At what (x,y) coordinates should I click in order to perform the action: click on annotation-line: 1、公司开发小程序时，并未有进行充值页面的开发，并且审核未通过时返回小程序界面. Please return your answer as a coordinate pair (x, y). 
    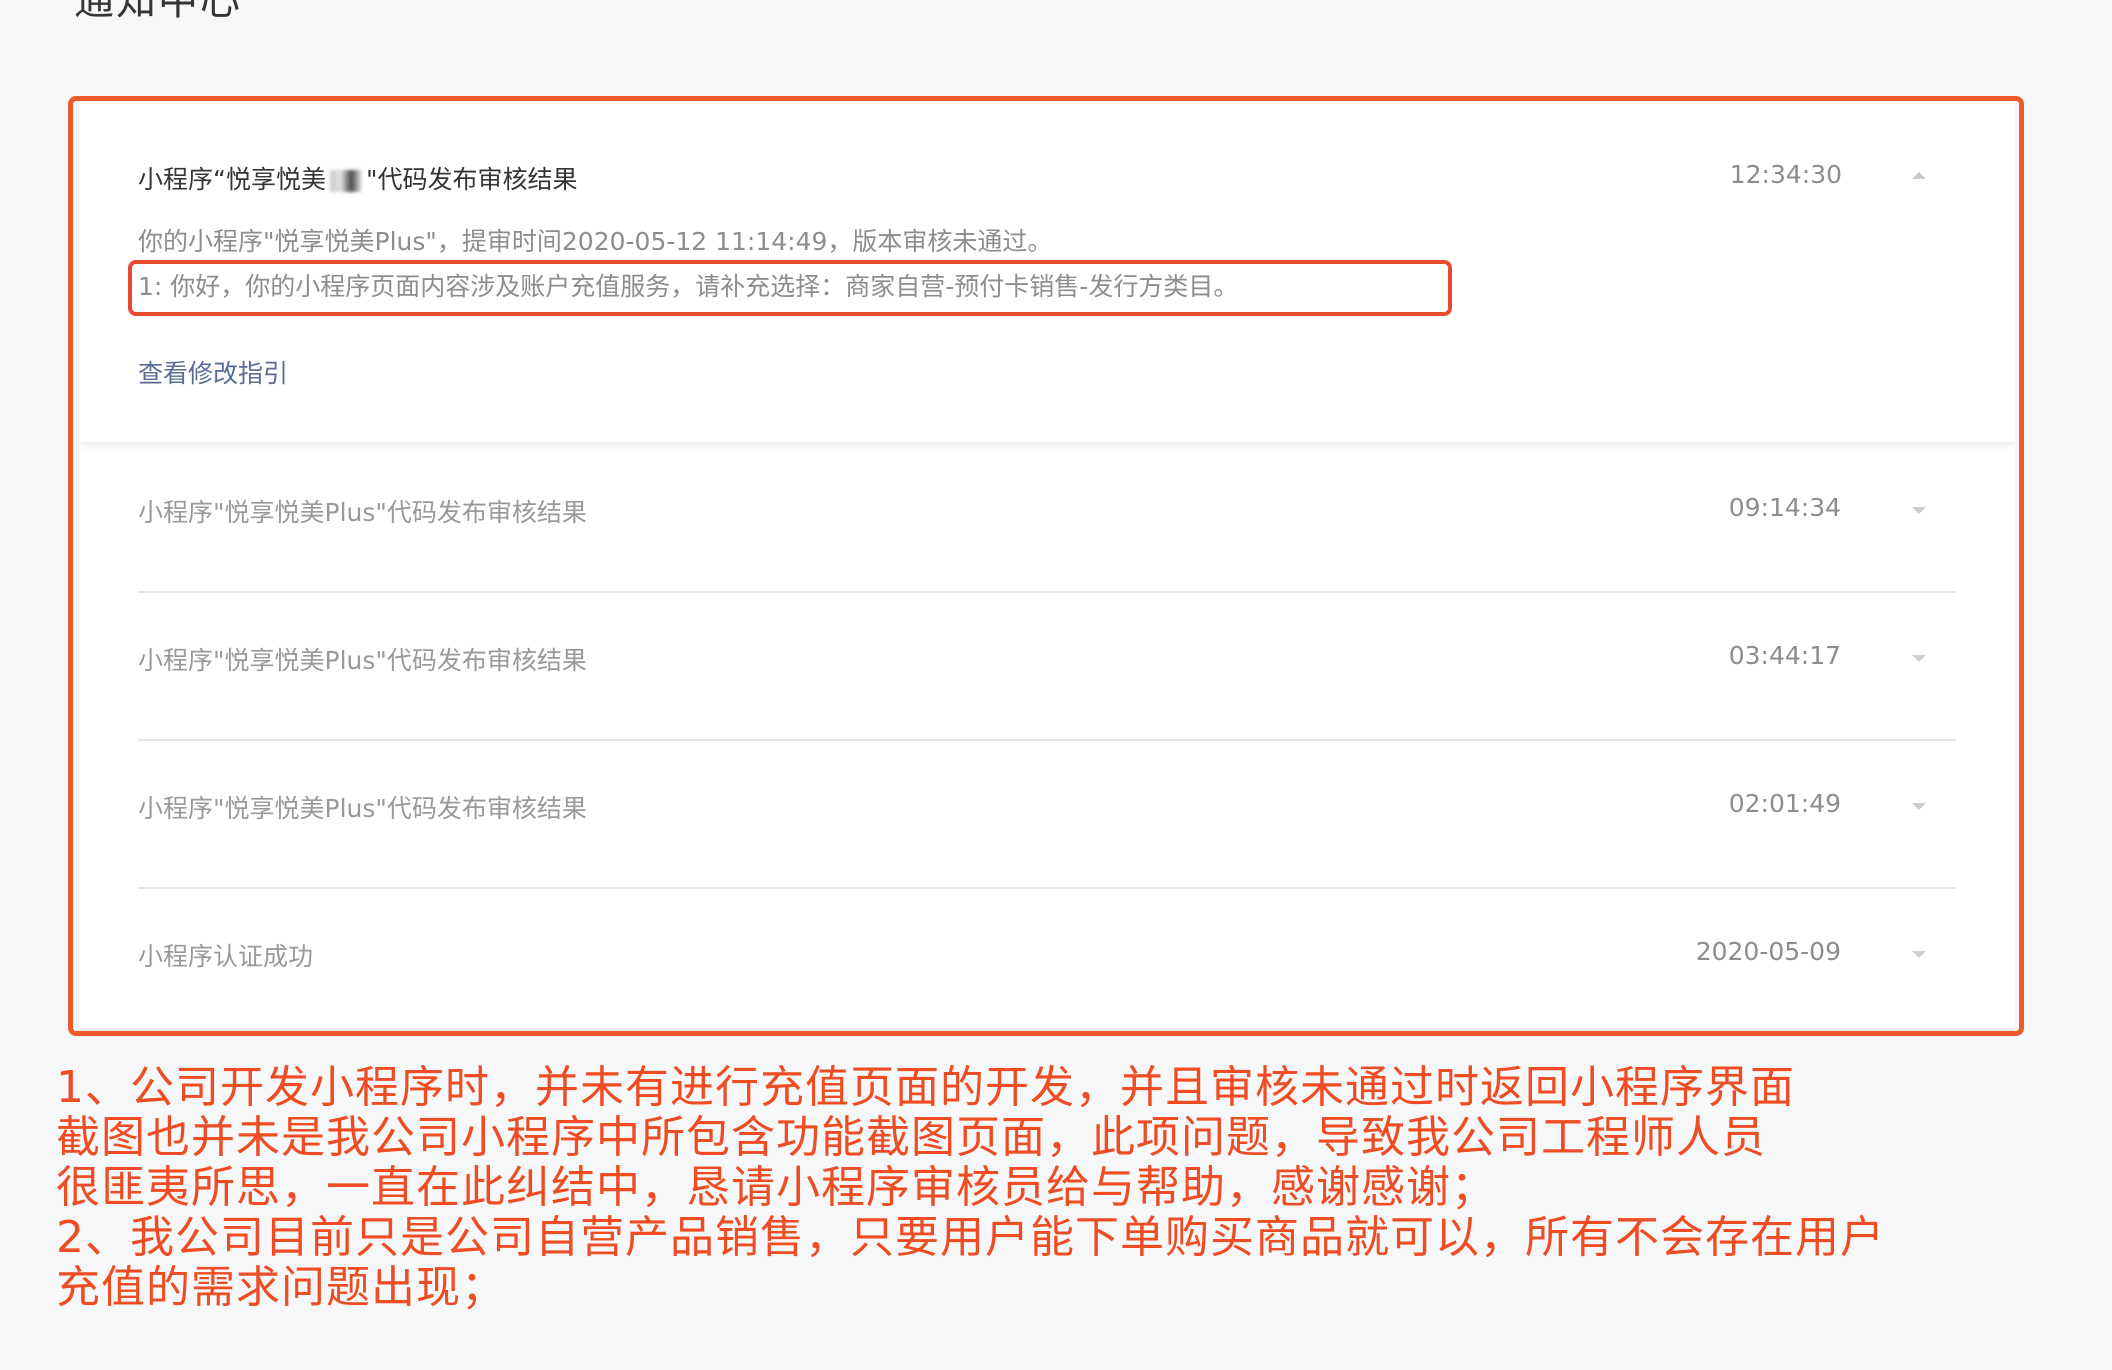
    Looking at the image, I should click on (925, 1087).